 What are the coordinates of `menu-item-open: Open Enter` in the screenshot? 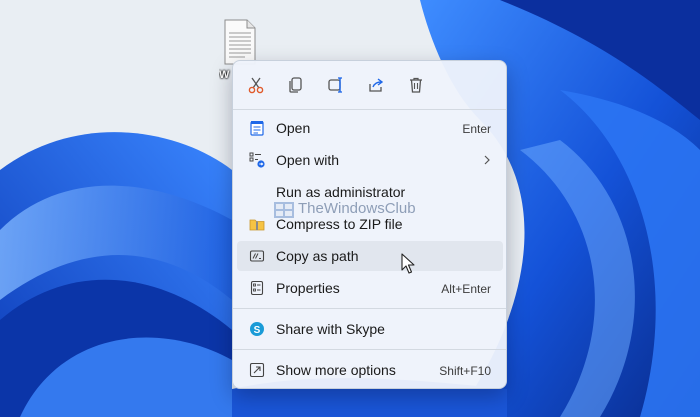 It's located at (370, 128).